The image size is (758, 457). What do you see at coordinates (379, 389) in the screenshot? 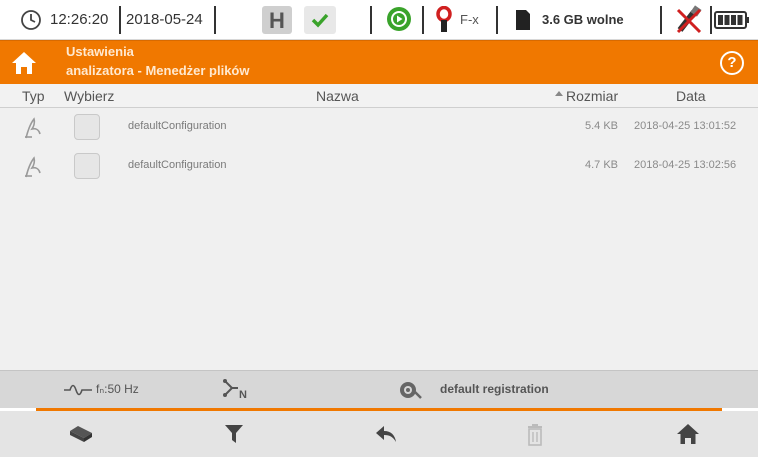
I see `info-bar: fₙ:50 Hz N default registration` at bounding box center [379, 389].